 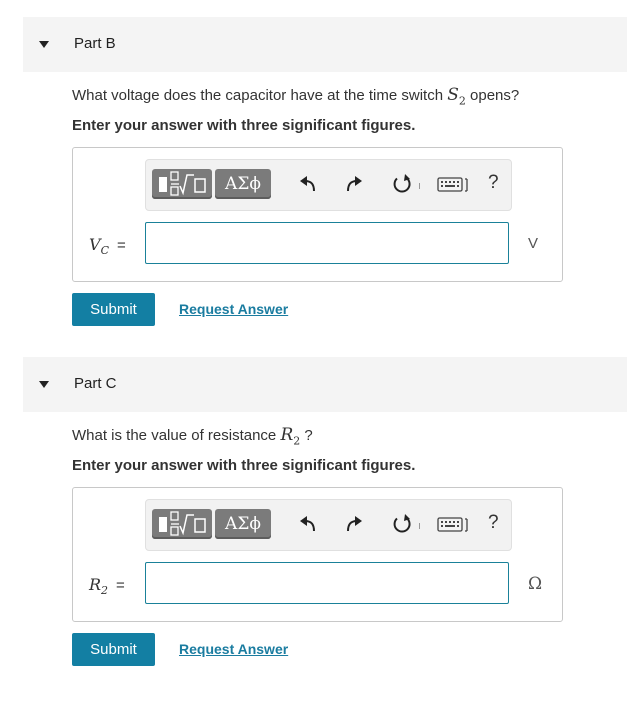 What do you see at coordinates (456, 96) in the screenshot?
I see `question-variable: S2` at bounding box center [456, 96].